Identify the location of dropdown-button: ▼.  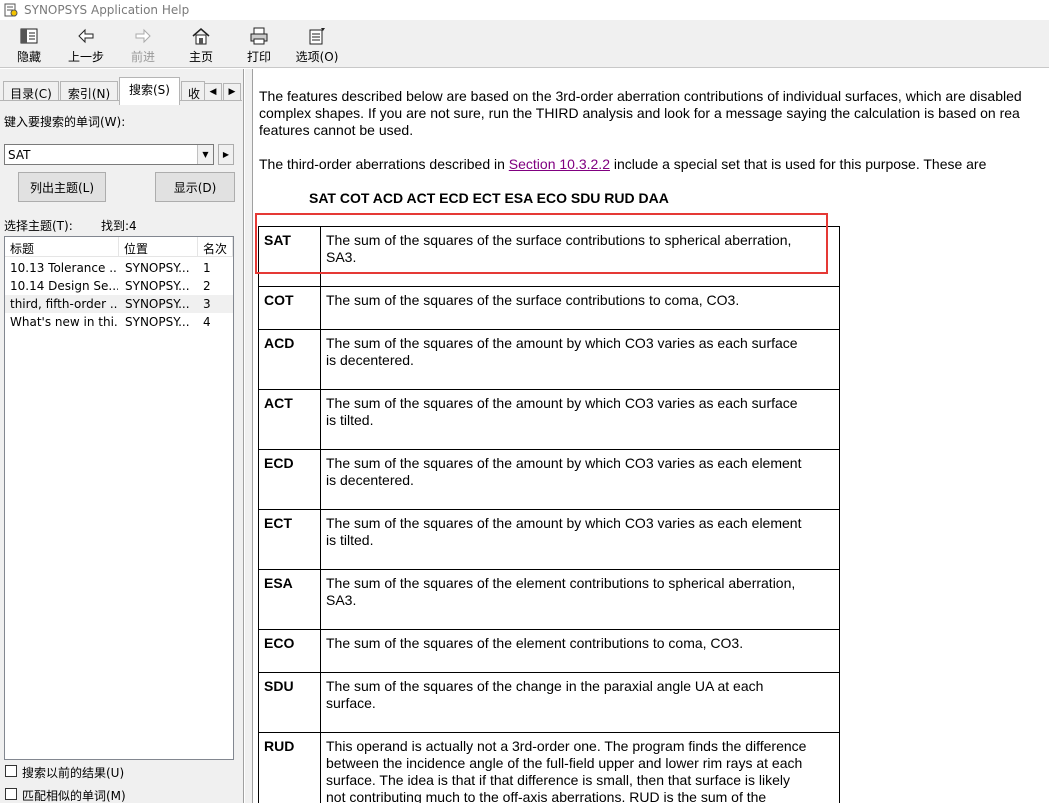
(205, 154).